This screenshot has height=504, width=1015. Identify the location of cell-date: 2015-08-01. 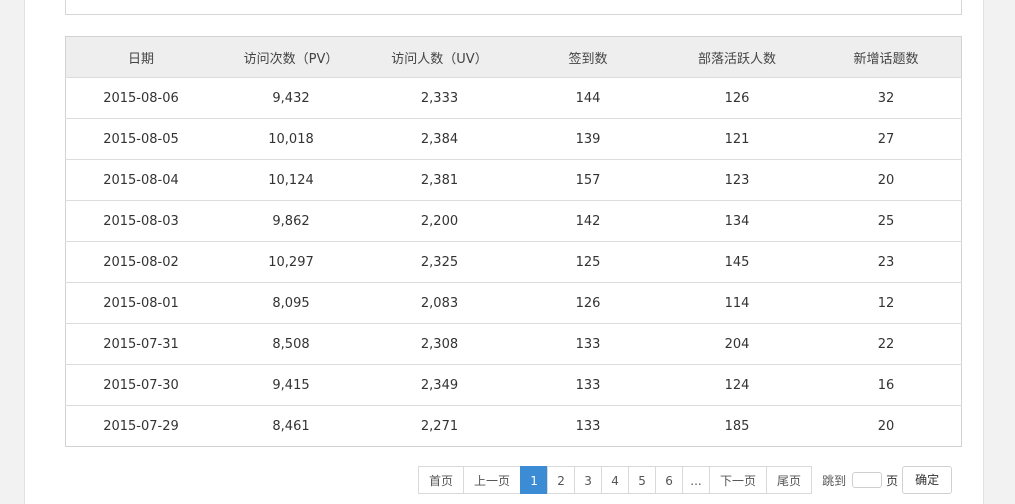
(140, 303).